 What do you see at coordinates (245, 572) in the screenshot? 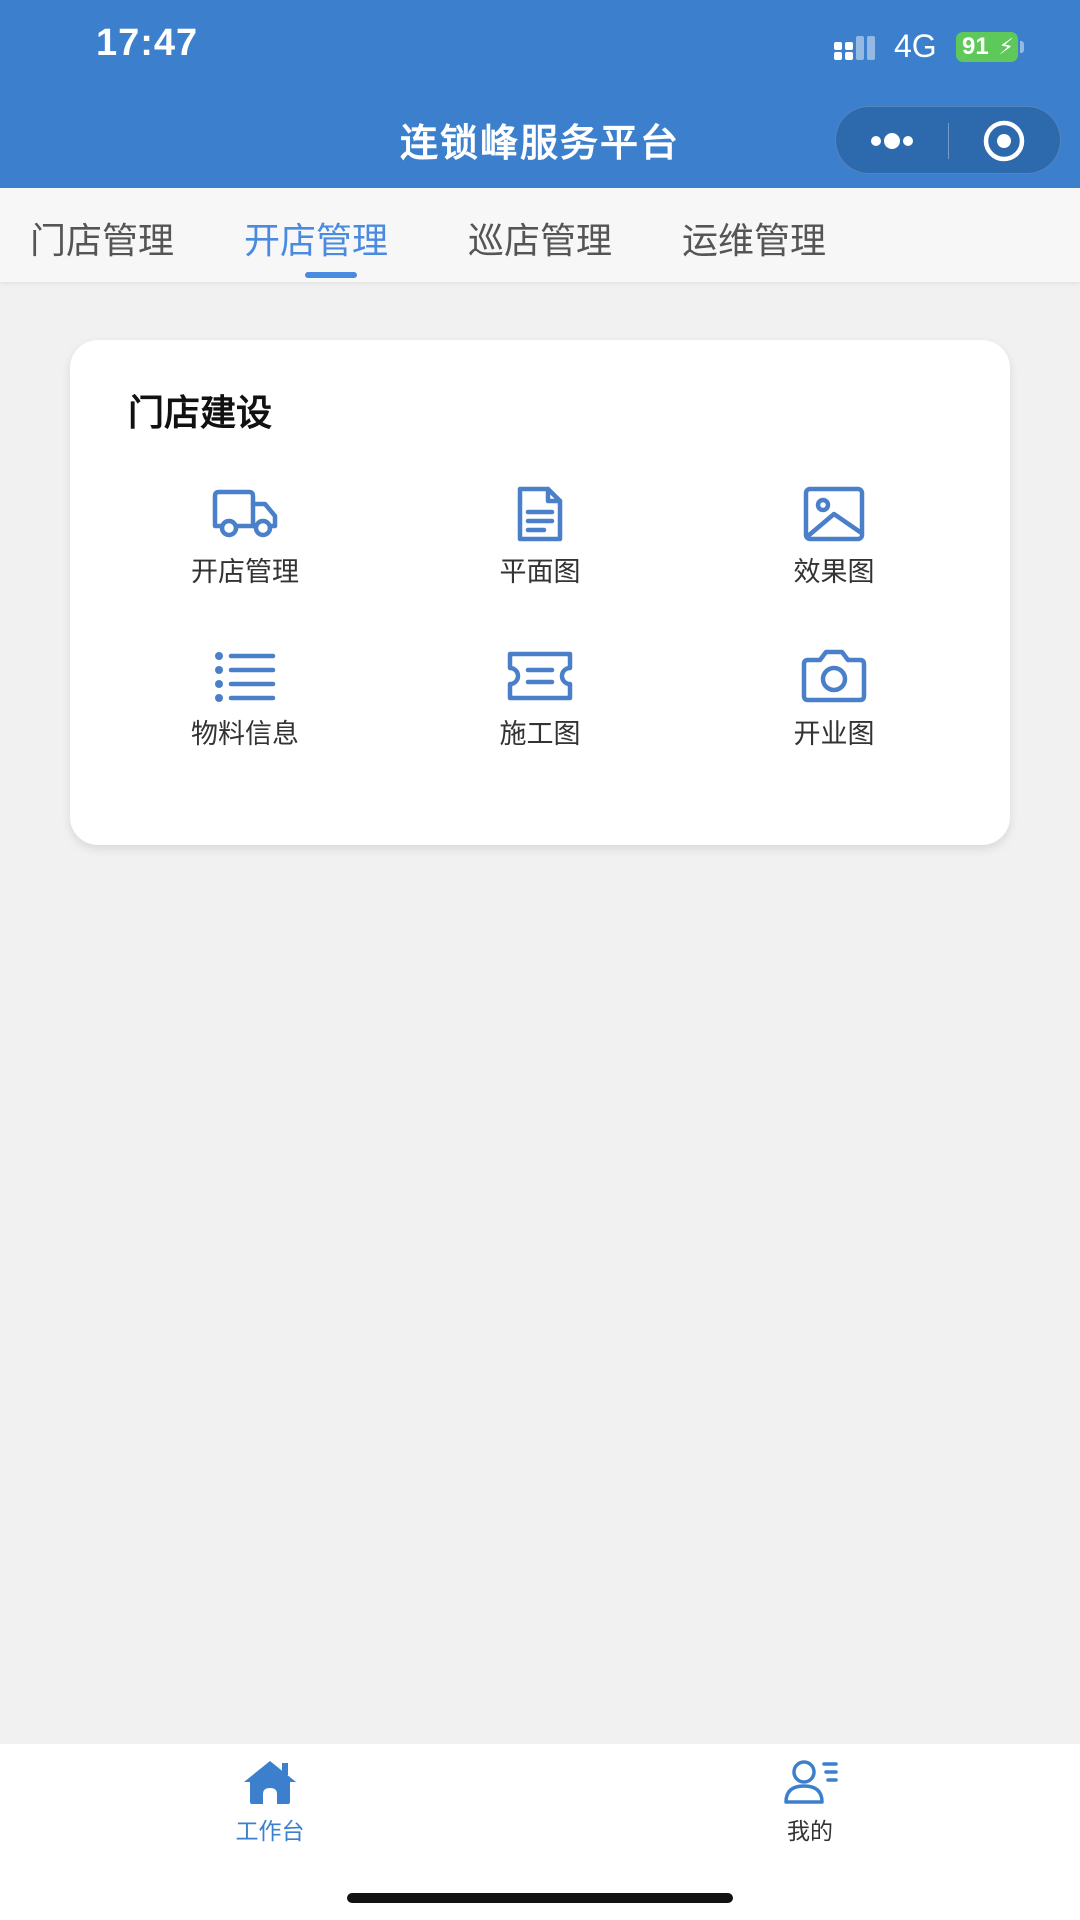
I see `grid-item-label: 开店管理` at bounding box center [245, 572].